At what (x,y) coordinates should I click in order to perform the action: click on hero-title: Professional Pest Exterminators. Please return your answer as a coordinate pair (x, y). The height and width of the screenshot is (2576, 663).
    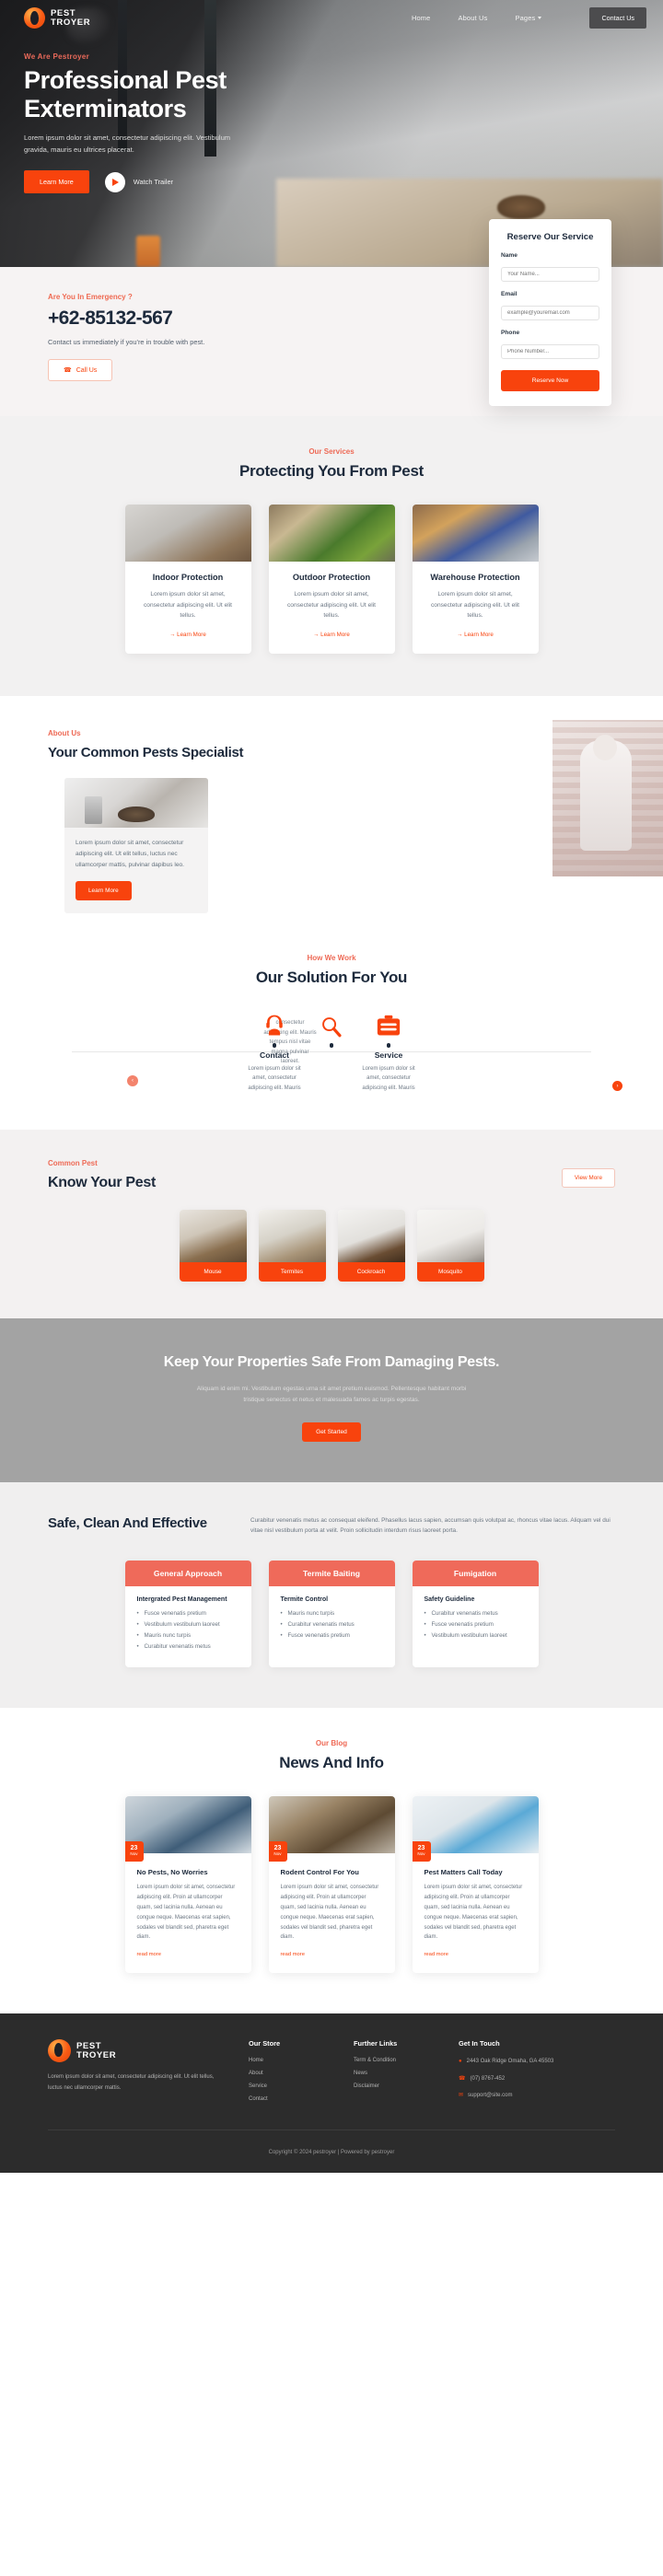
    Looking at the image, I should click on (125, 94).